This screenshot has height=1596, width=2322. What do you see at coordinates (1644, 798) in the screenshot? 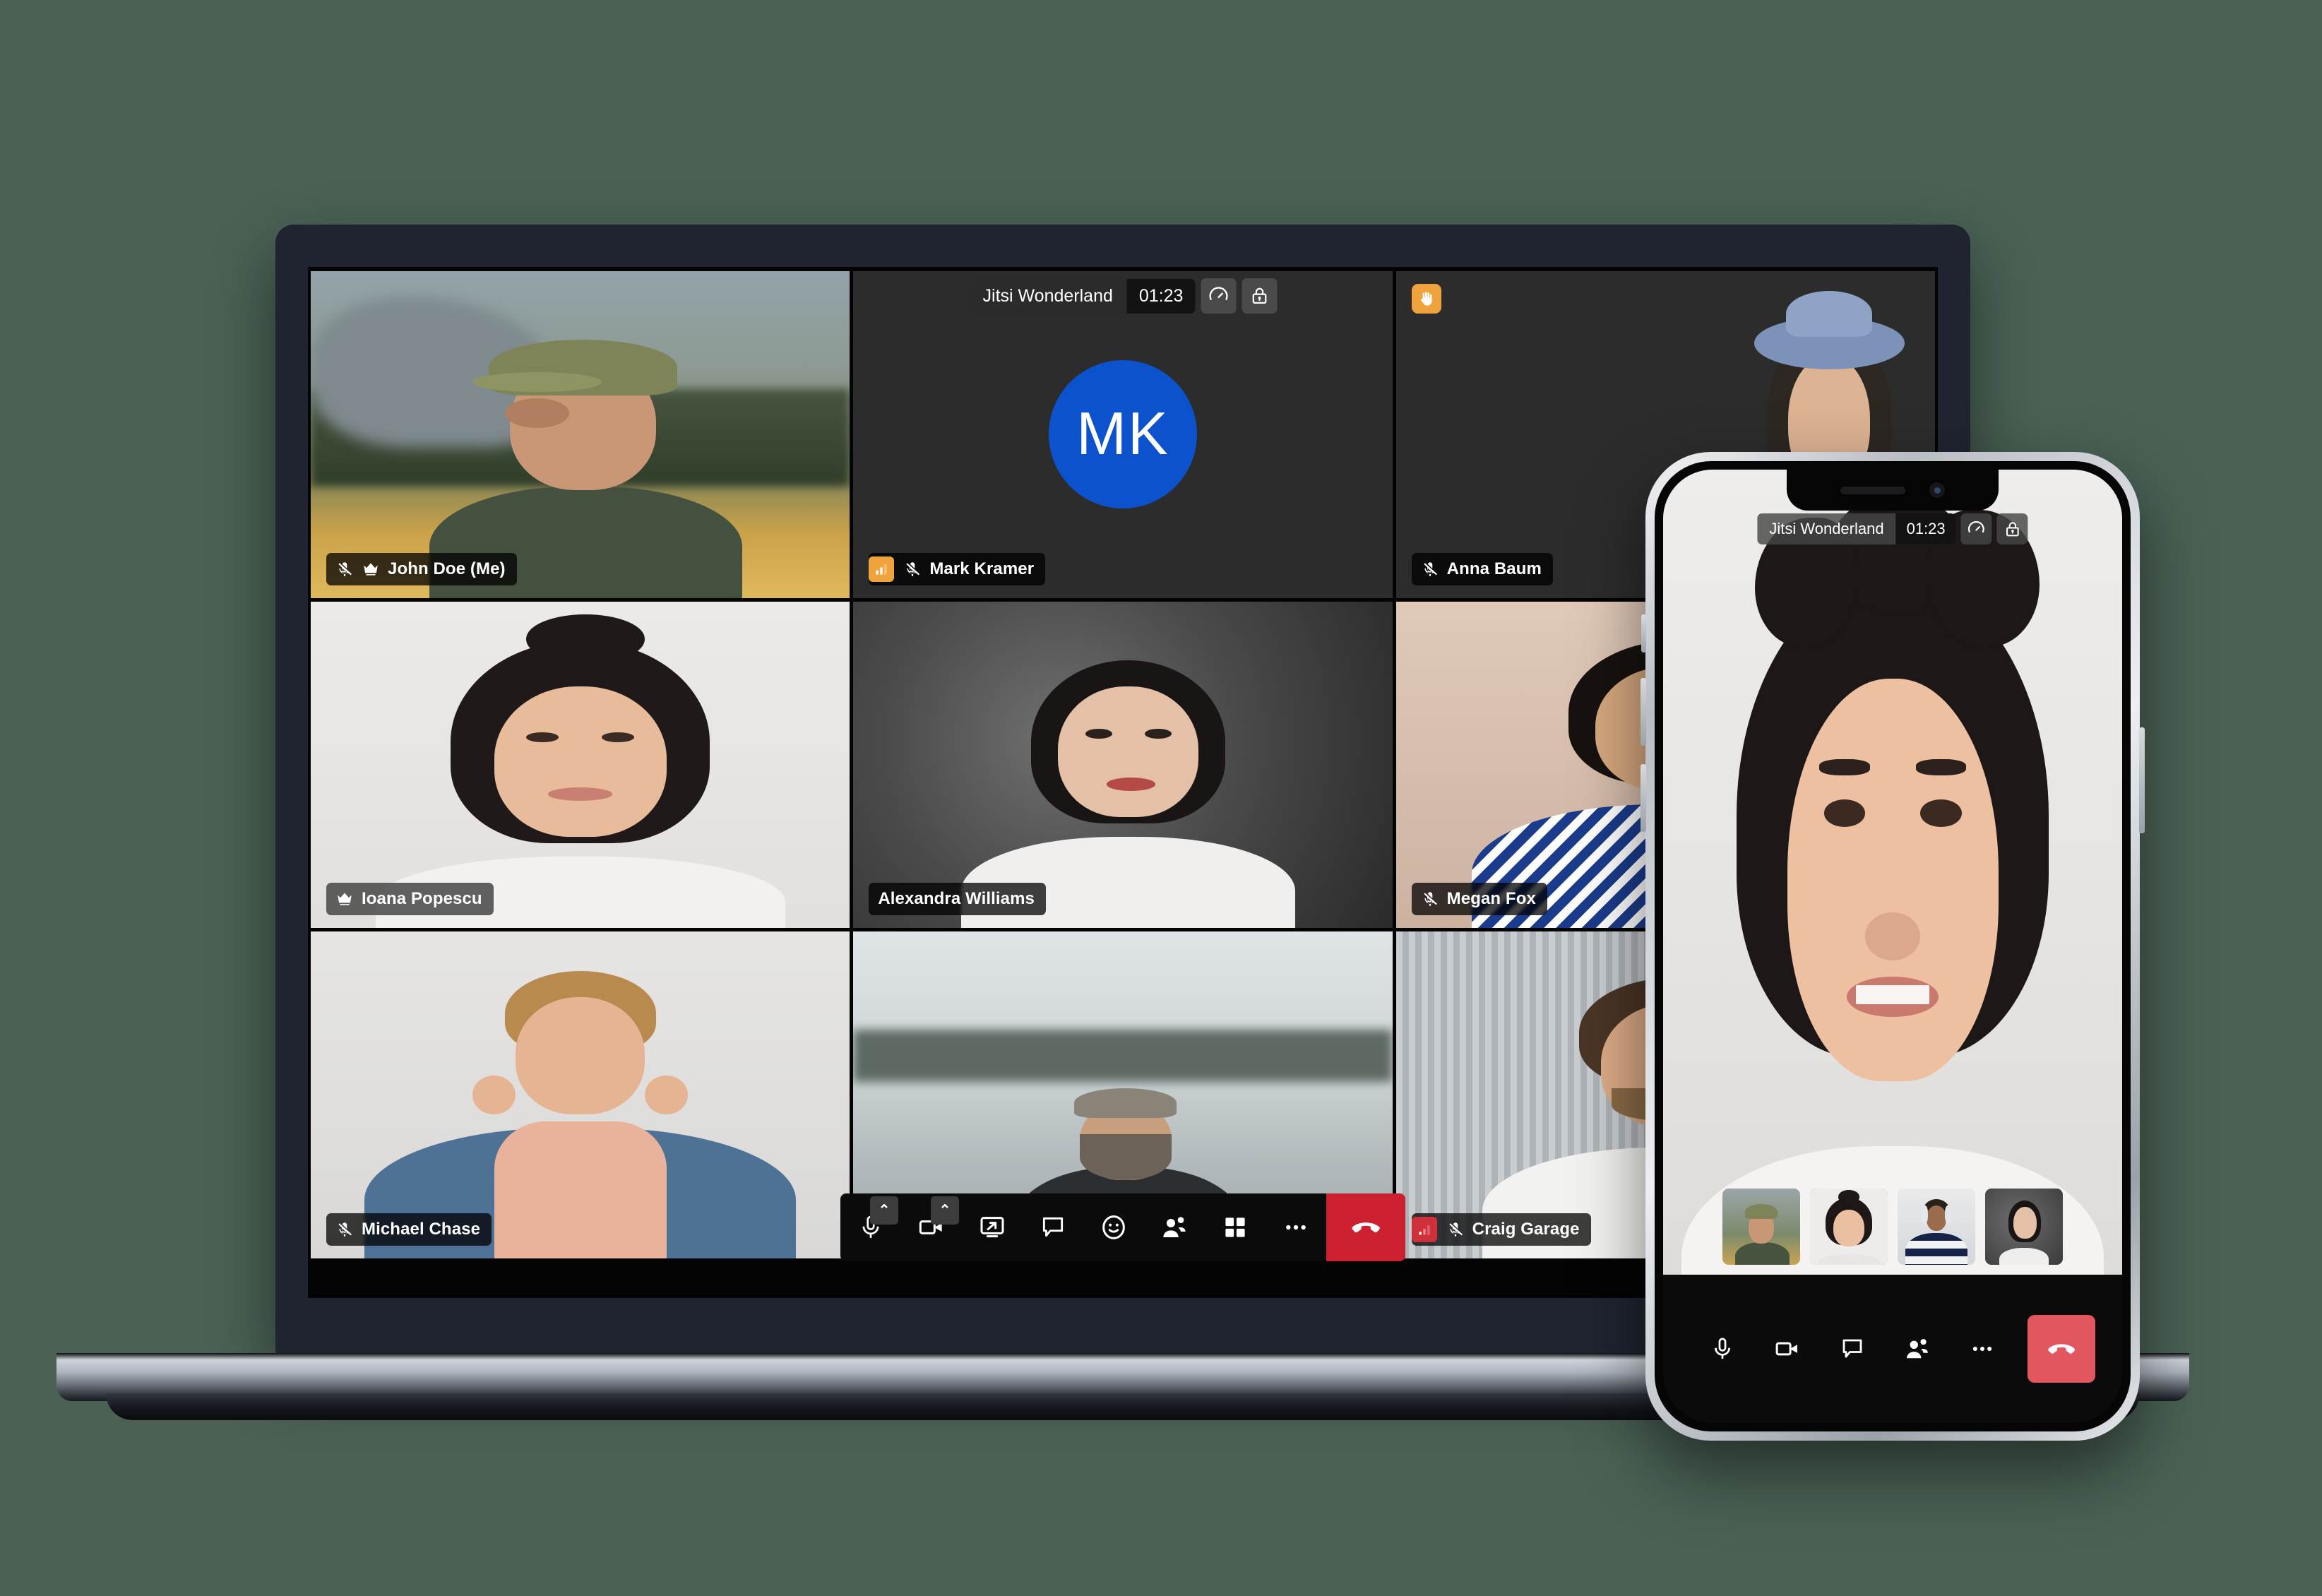
I see `phone-volume-down-button` at bounding box center [1644, 798].